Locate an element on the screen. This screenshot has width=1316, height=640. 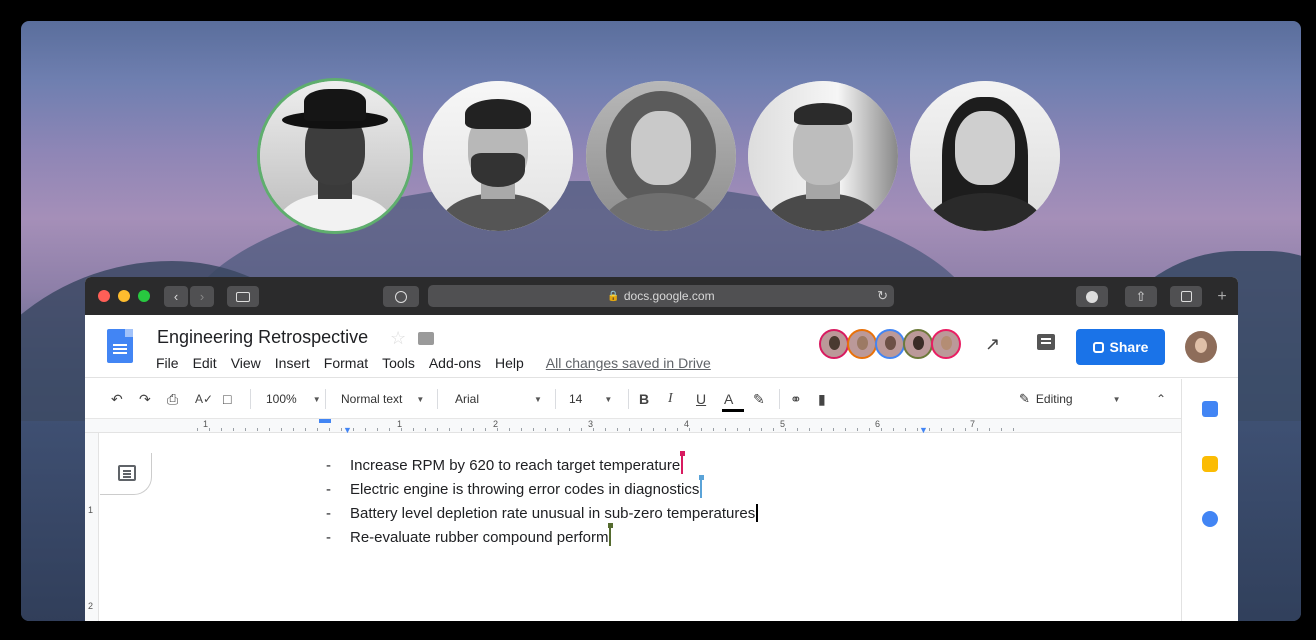
people-lock-icon is located at coordinates (1098, 347).